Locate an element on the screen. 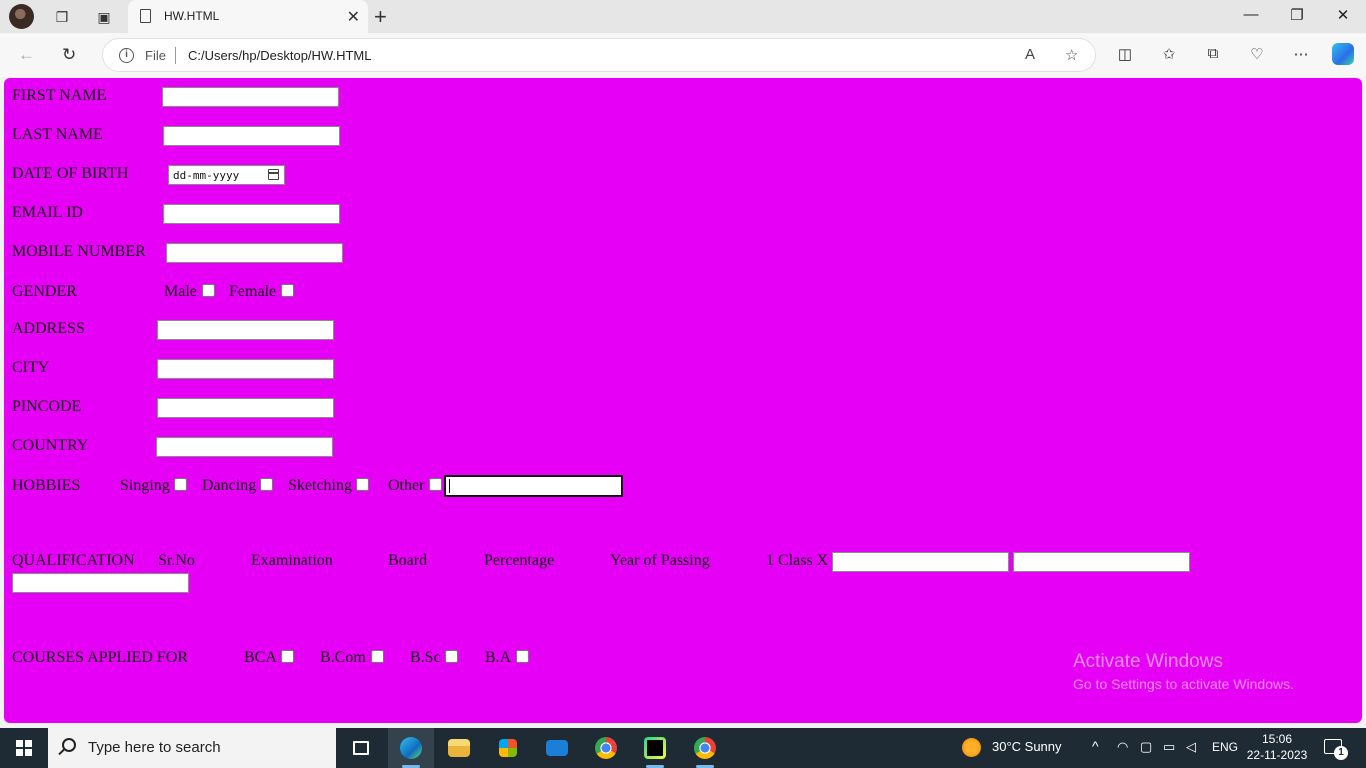 The image size is (1366, 768). email-input is located at coordinates (251, 214).